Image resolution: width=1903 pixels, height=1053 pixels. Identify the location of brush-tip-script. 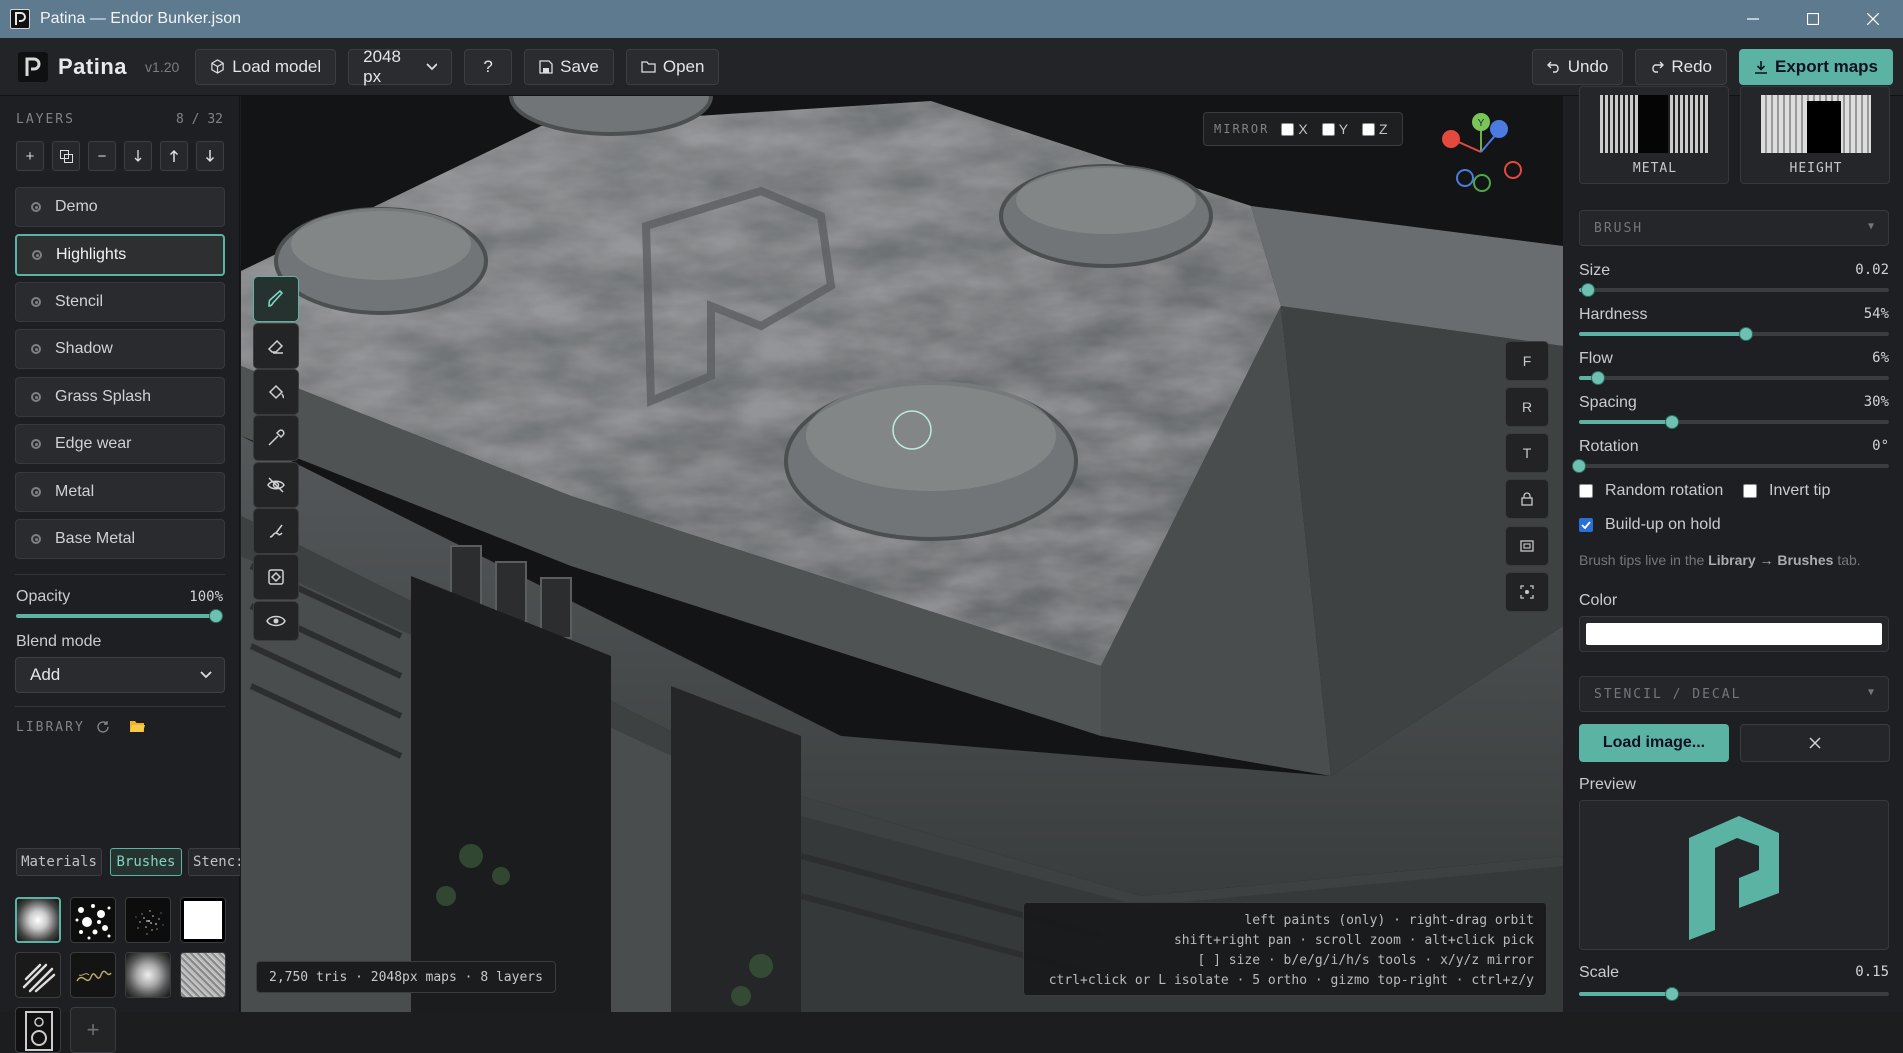
(93, 975).